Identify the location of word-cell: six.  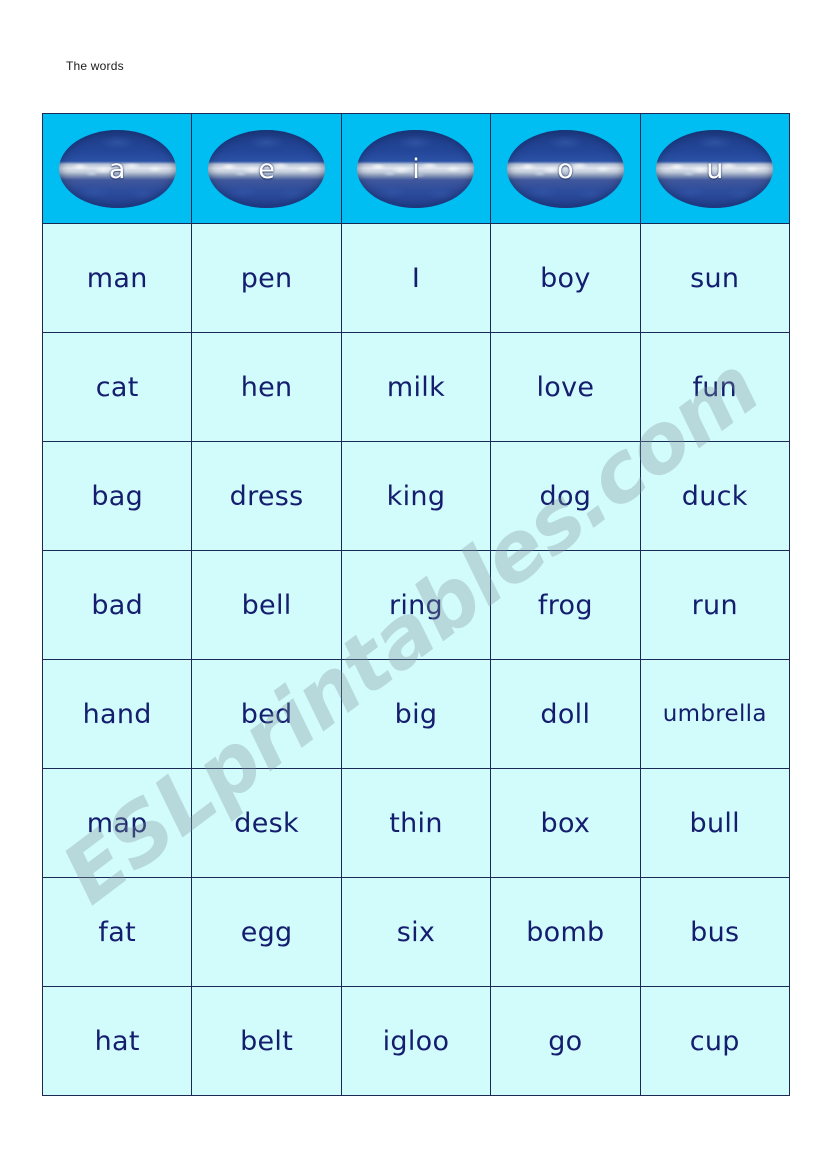
(416, 932).